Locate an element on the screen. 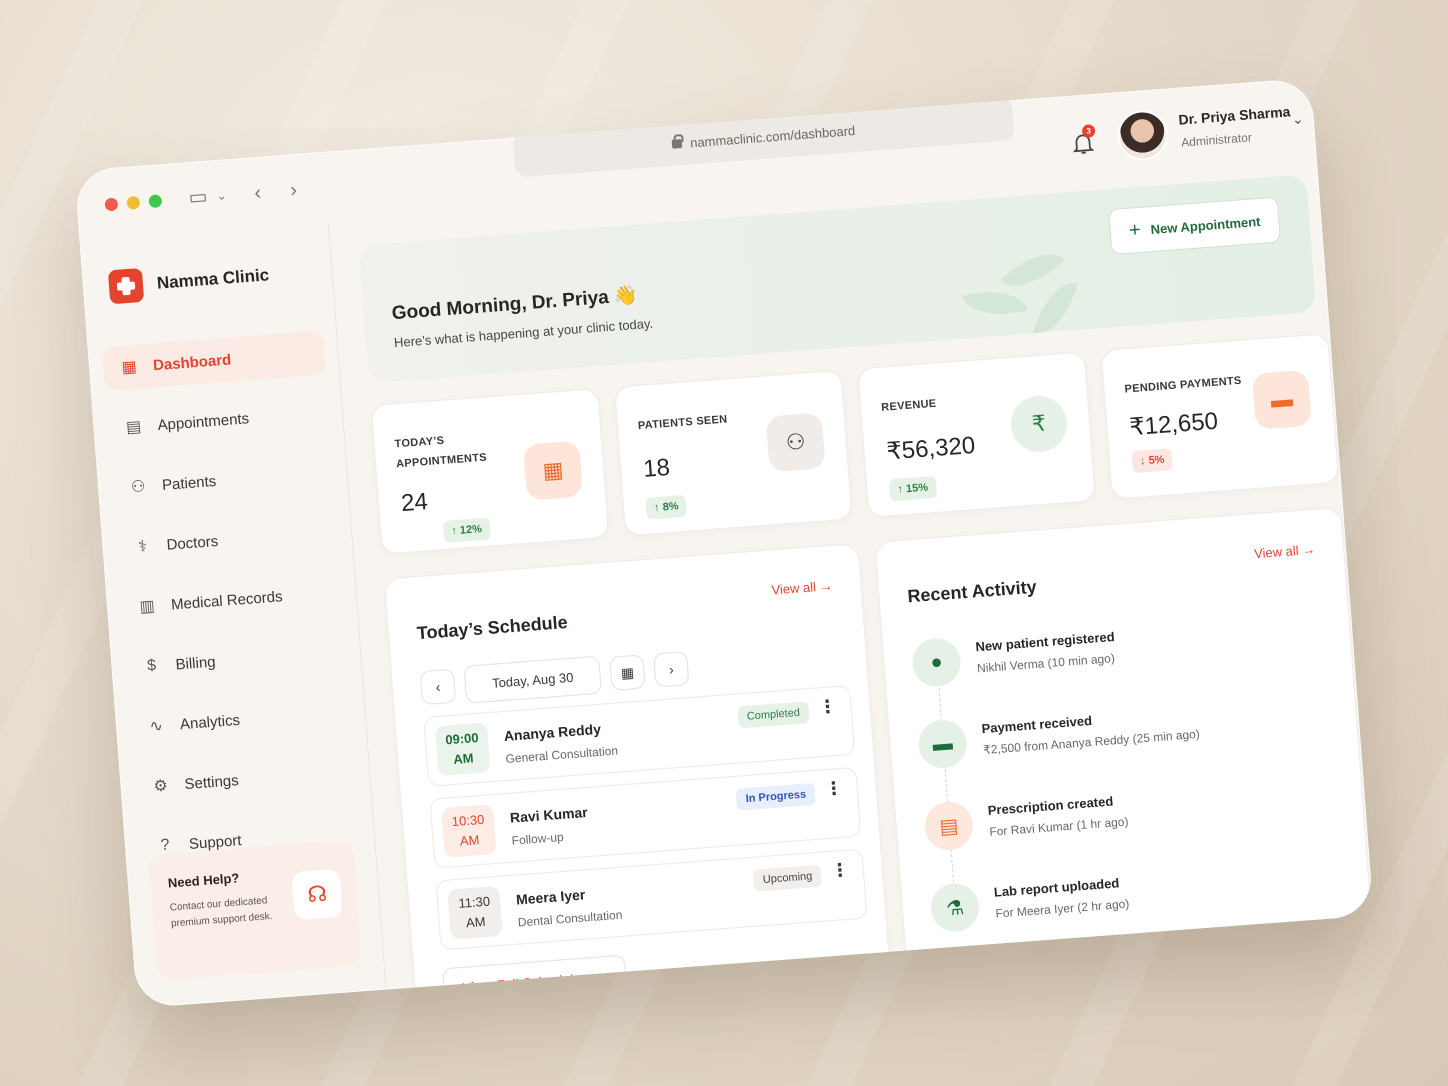  window-controls is located at coordinates (133, 203).